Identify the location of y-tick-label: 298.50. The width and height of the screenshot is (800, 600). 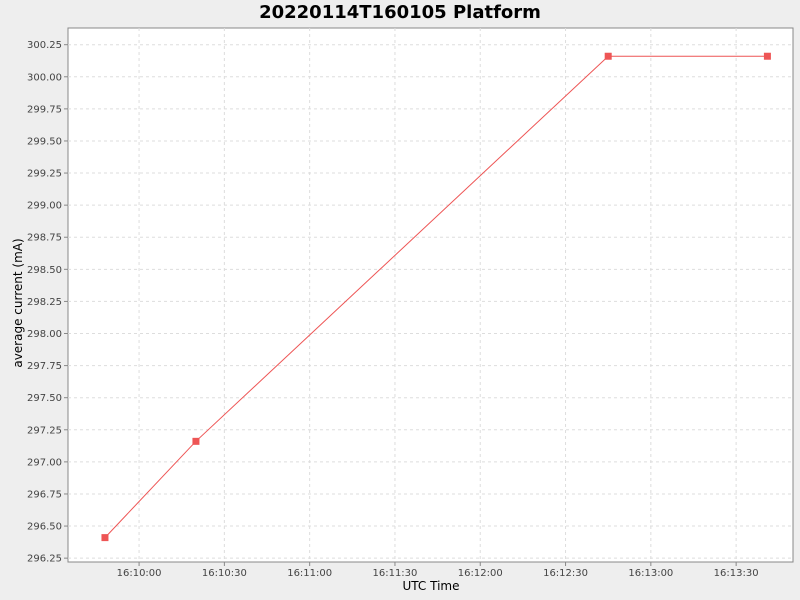
(44, 270).